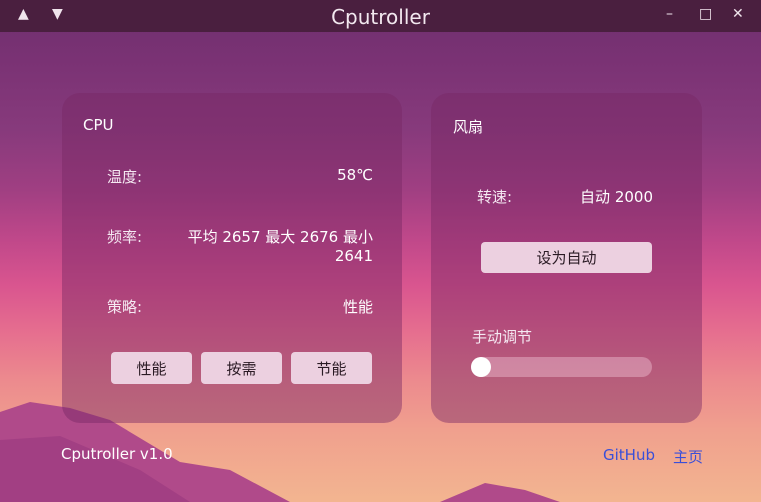 The image size is (761, 502). Describe the element at coordinates (688, 456) in the screenshot. I see `home-link: 主页` at that location.